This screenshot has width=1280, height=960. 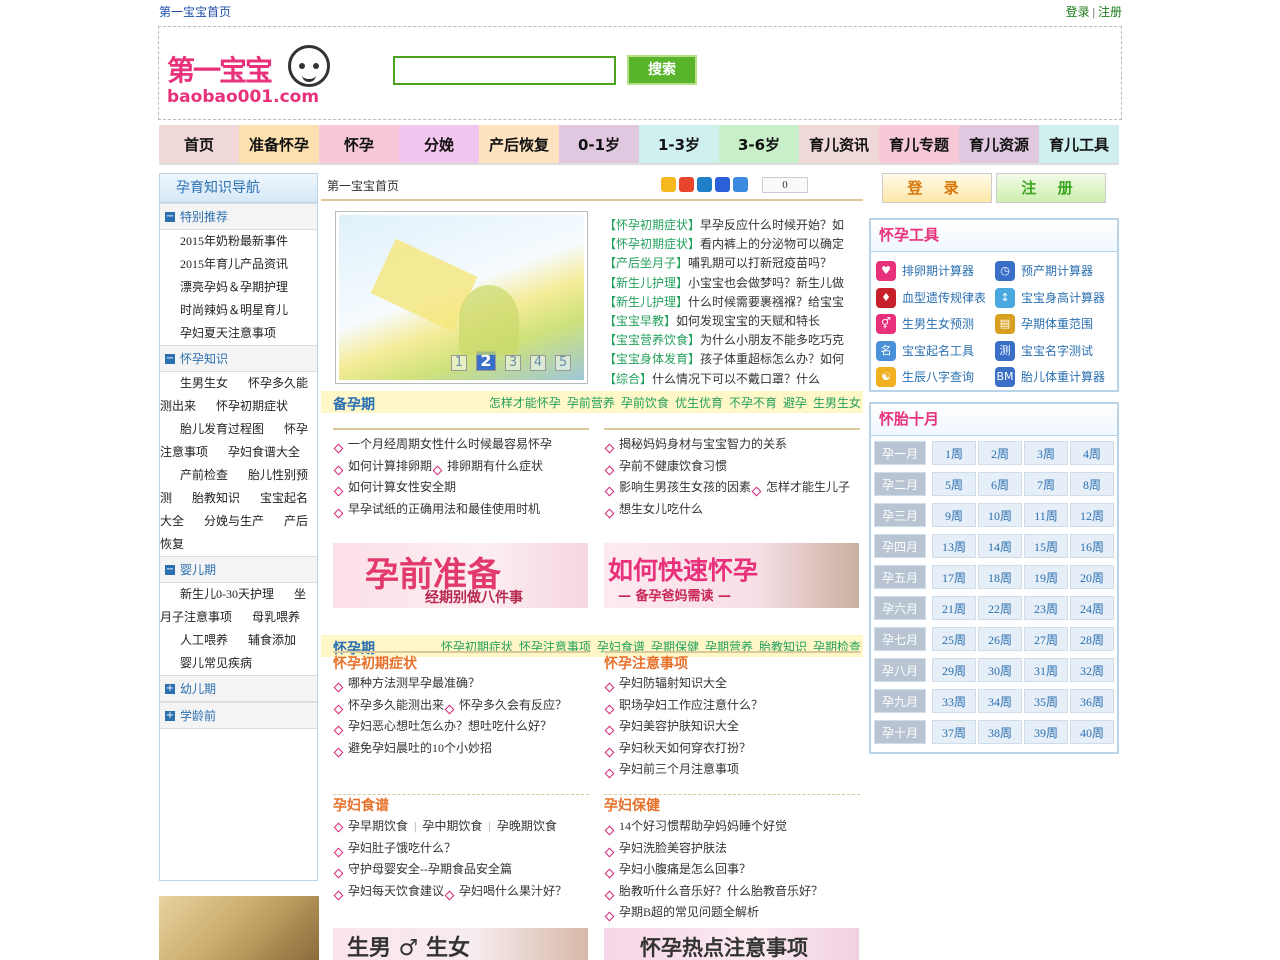 I want to click on nav-item: 3-6岁, so click(x=759, y=145).